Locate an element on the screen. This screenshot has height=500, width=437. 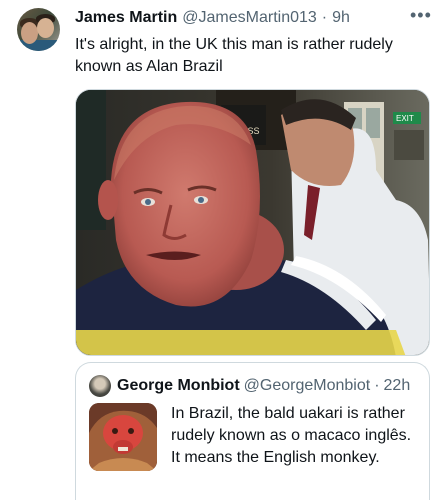
quoted-tweet-header: George Monbiot @GeorgeMonbiot · 22h is located at coordinates (263, 386).